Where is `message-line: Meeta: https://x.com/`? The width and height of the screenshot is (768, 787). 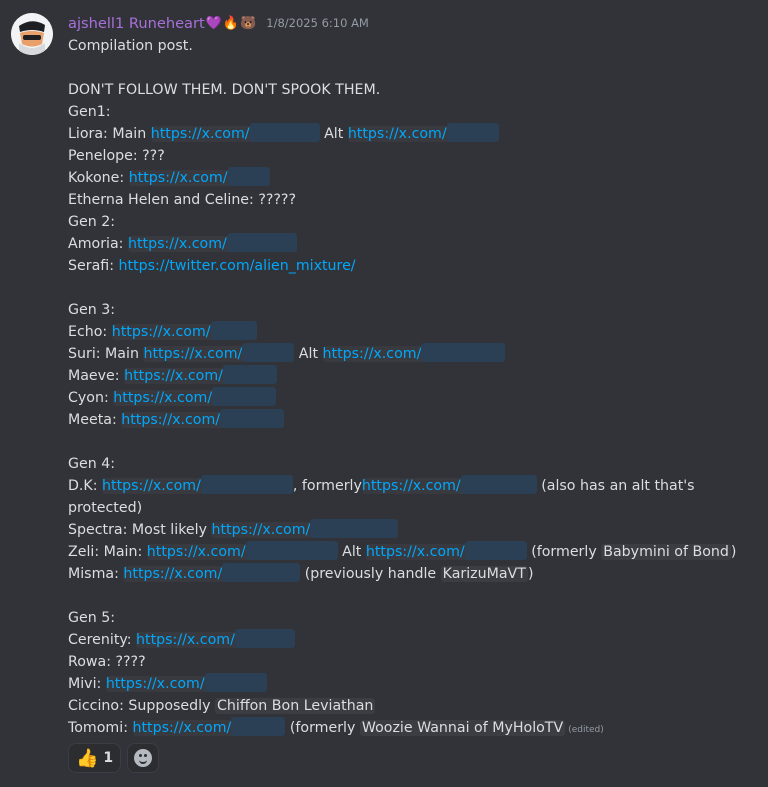 message-line: Meeta: https://x.com/ is located at coordinates (413, 420).